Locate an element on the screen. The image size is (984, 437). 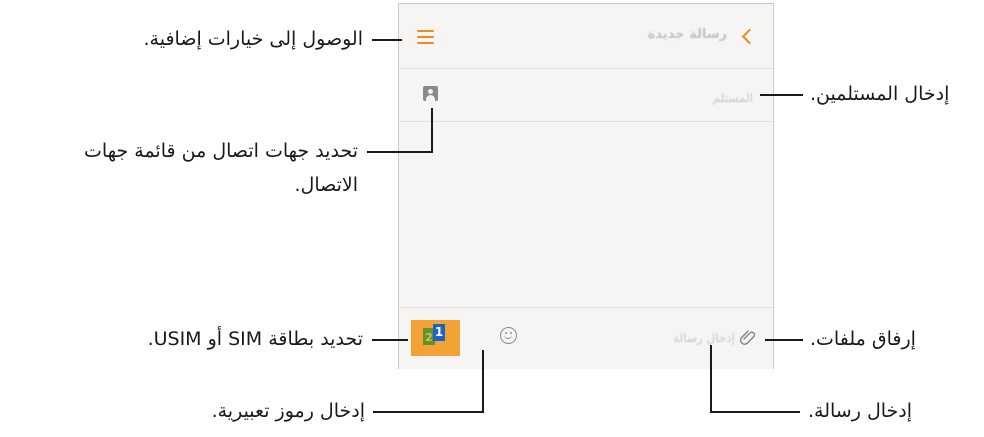
callout-emoticons: إدخال رموز تعبيرية. is located at coordinates (288, 411).